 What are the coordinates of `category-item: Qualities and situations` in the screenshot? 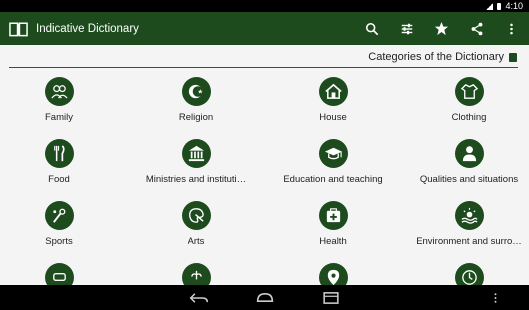 It's located at (466, 162).